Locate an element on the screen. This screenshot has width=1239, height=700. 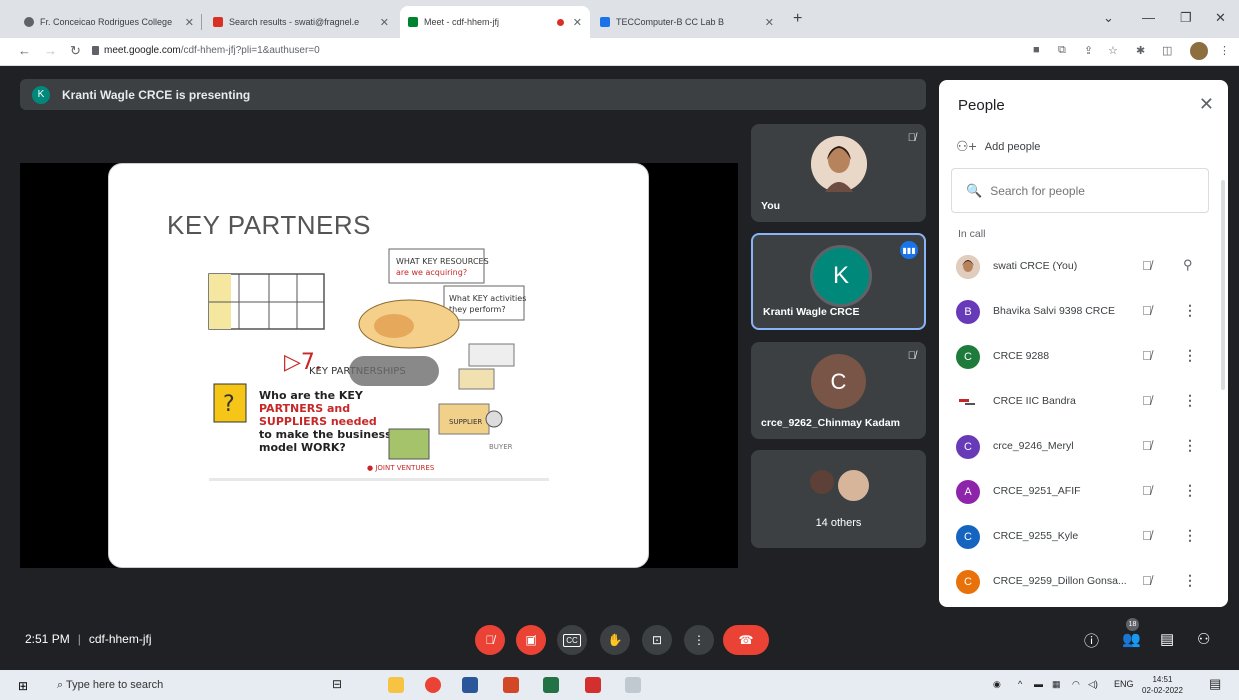
svg-text: WHAT KEY RESOURCES is located at coordinates (442, 261).